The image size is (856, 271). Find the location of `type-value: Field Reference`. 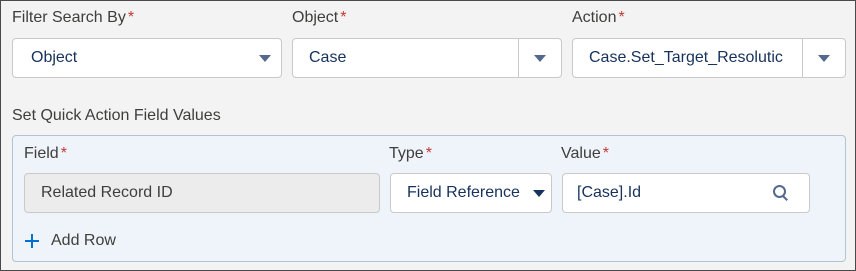

type-value: Field Reference is located at coordinates (463, 192).